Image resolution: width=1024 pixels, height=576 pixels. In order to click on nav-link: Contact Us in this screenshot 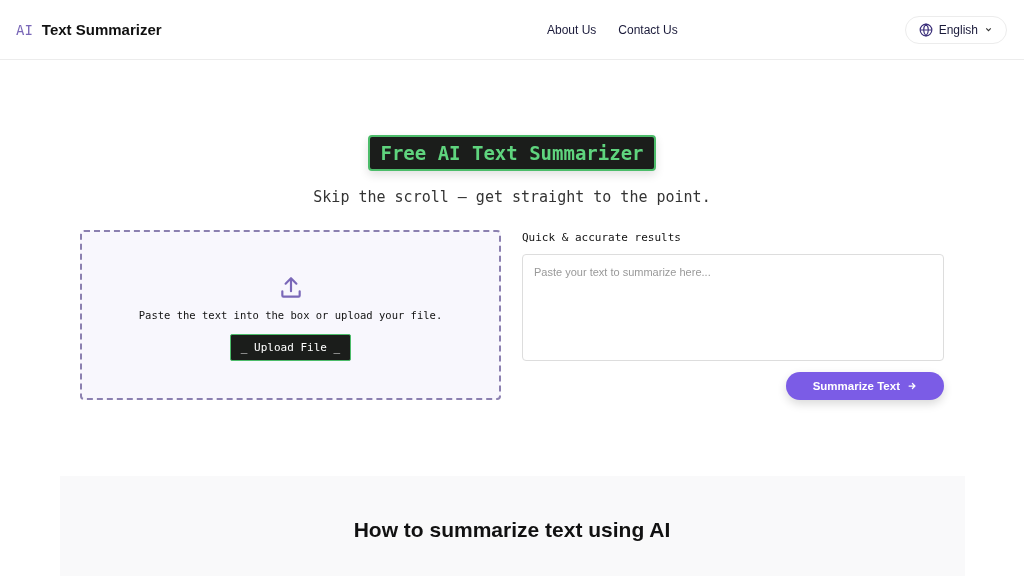, I will do `click(648, 29)`.